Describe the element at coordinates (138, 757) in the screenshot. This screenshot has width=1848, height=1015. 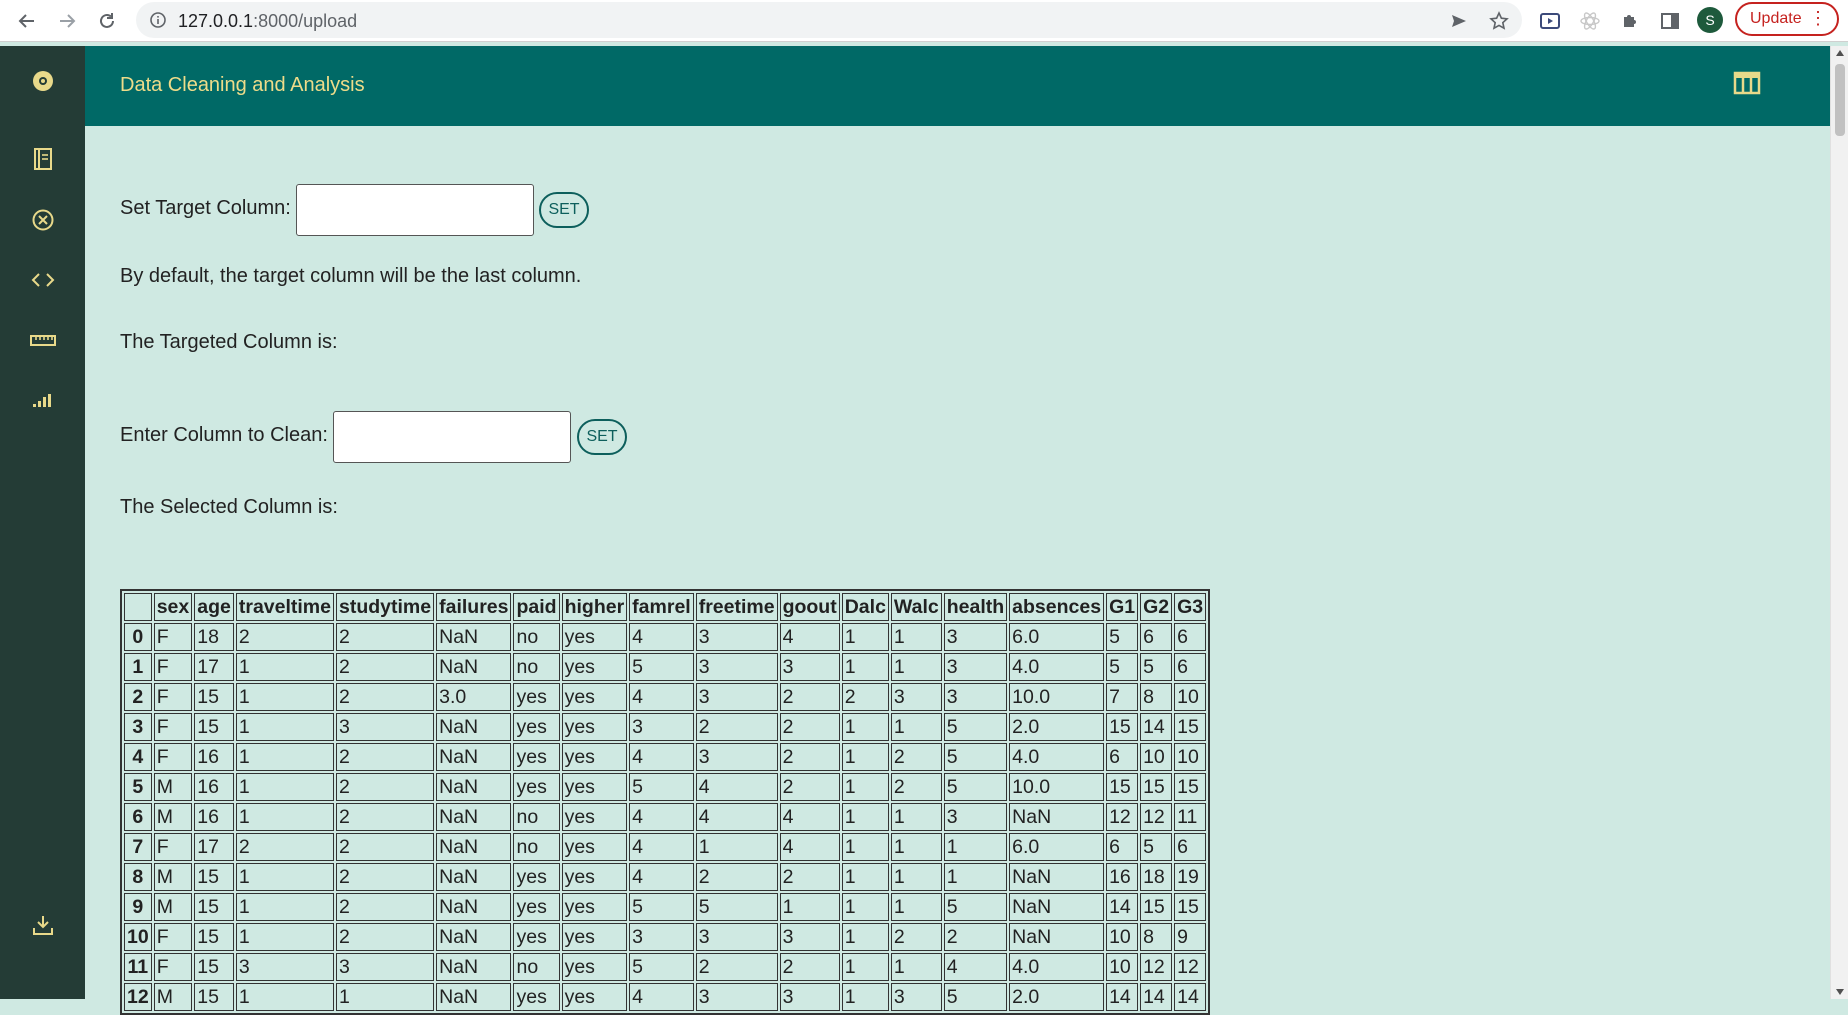
I see `row-index: 4` at that location.